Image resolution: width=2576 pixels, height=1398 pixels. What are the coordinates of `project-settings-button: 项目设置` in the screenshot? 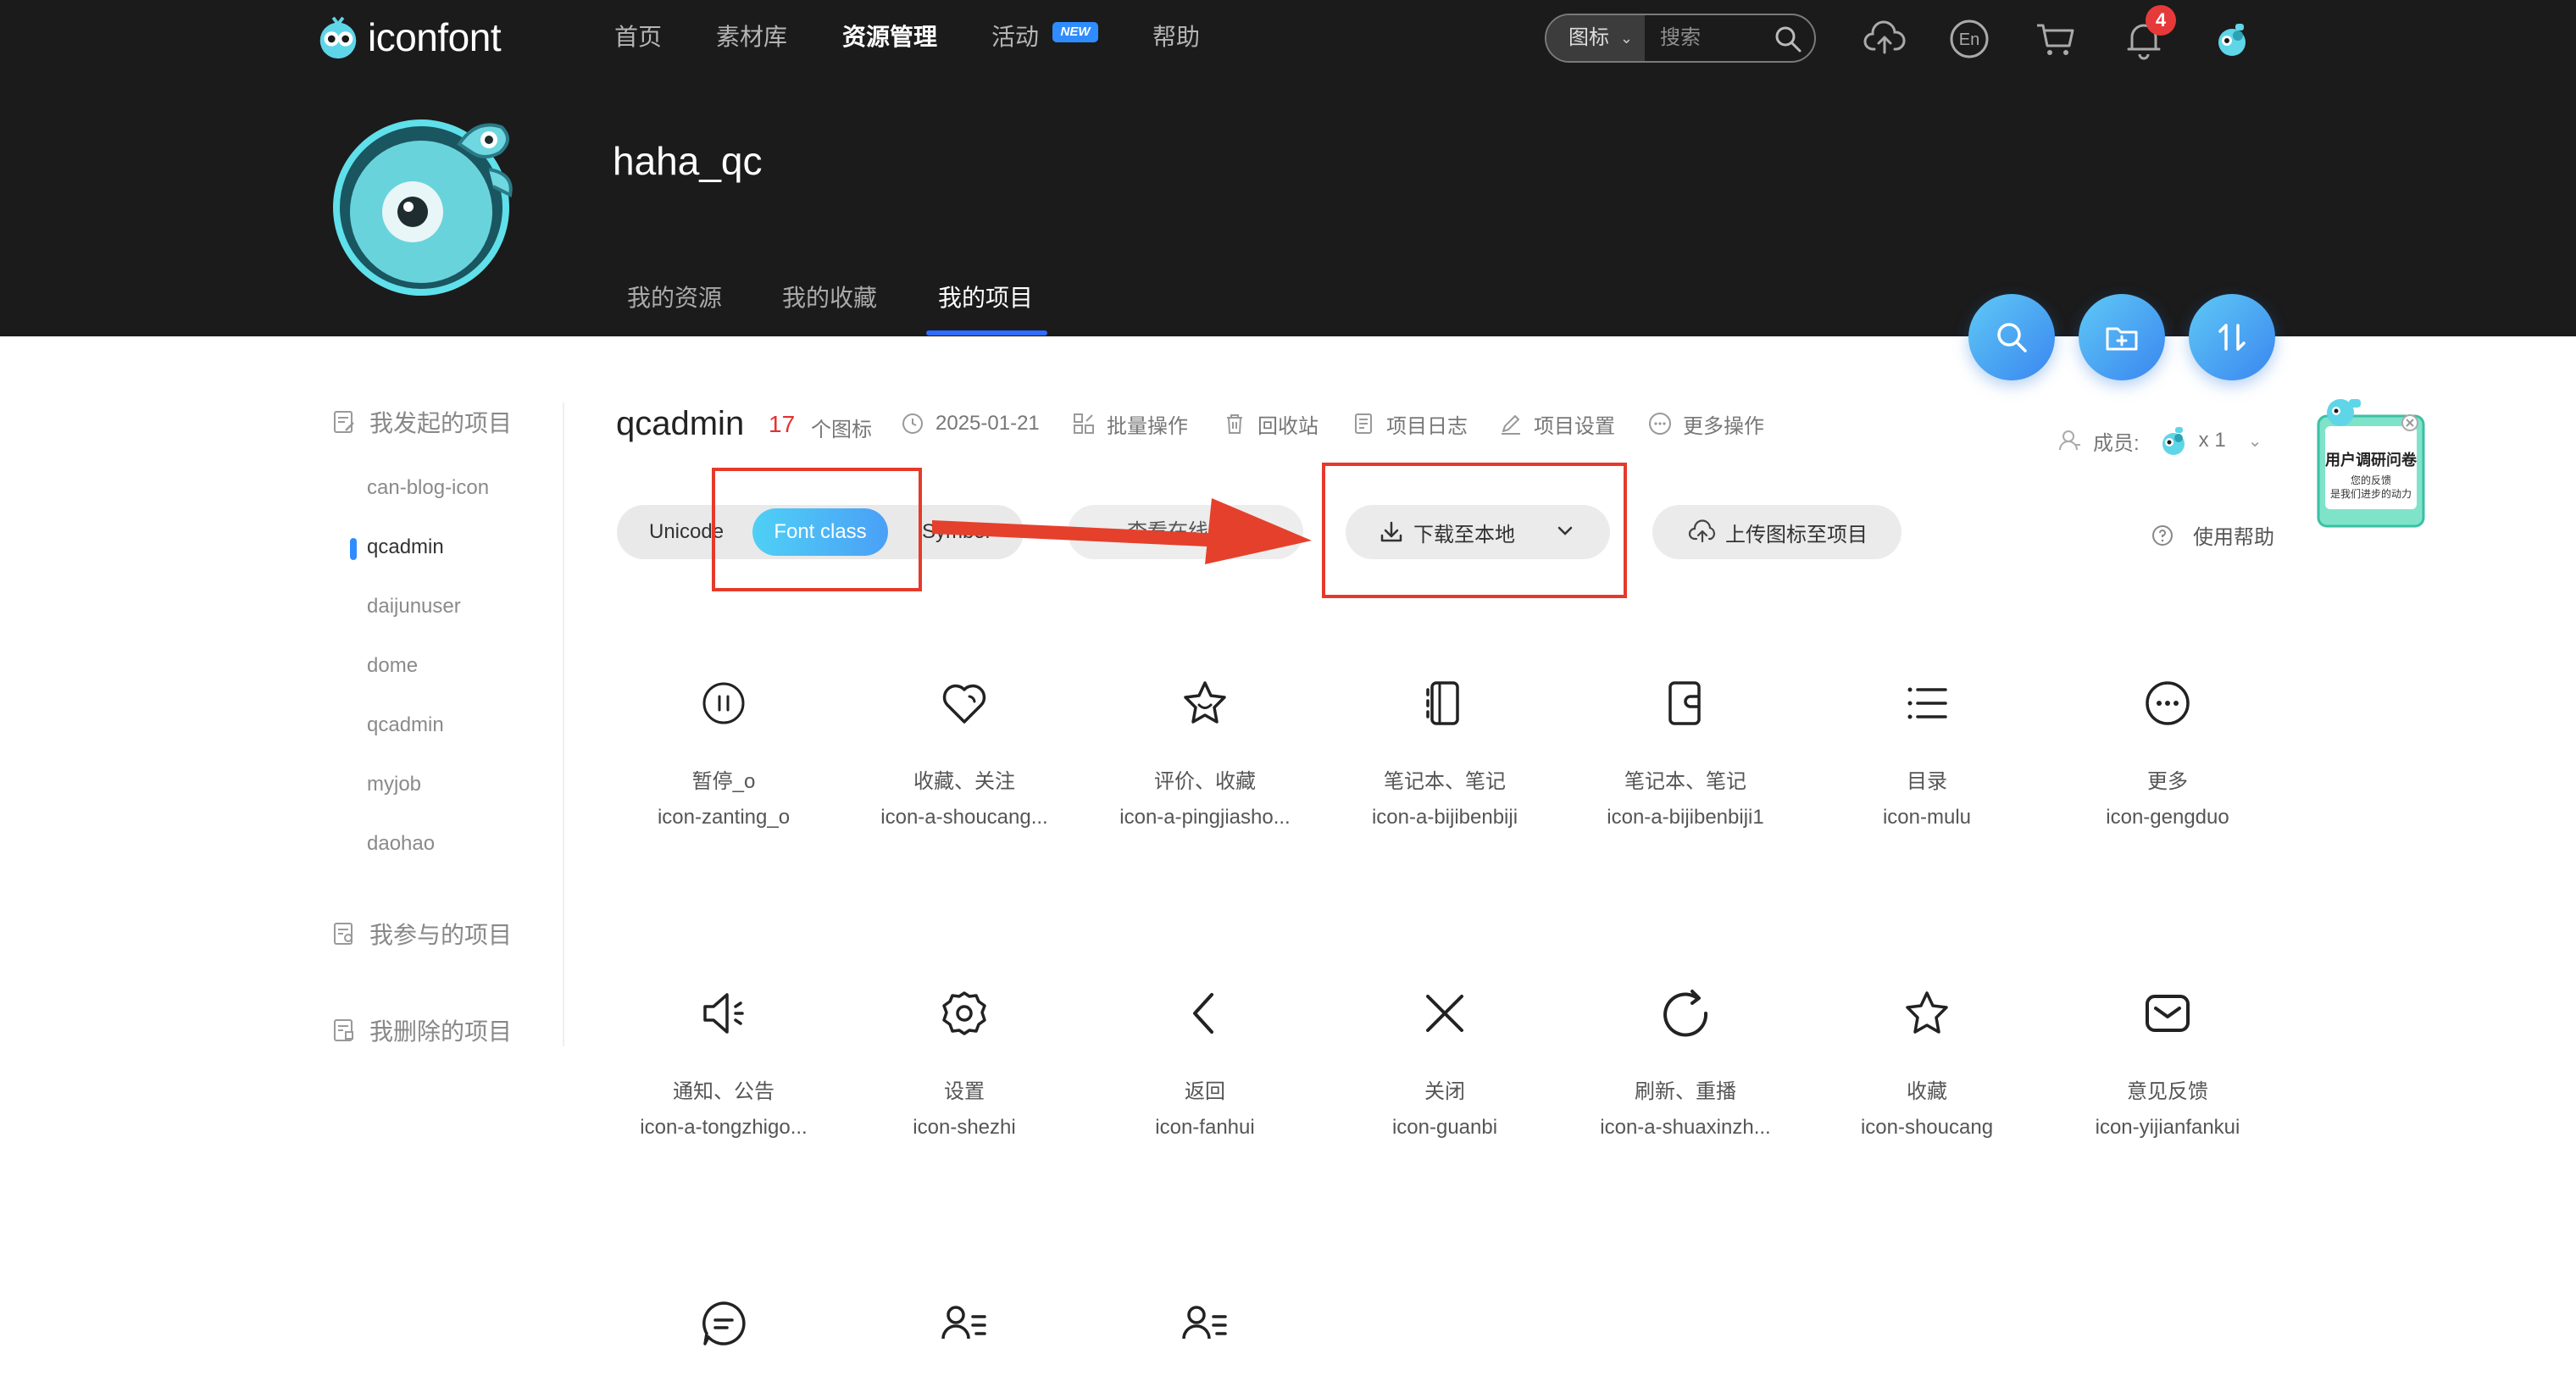 It's located at (1556, 424).